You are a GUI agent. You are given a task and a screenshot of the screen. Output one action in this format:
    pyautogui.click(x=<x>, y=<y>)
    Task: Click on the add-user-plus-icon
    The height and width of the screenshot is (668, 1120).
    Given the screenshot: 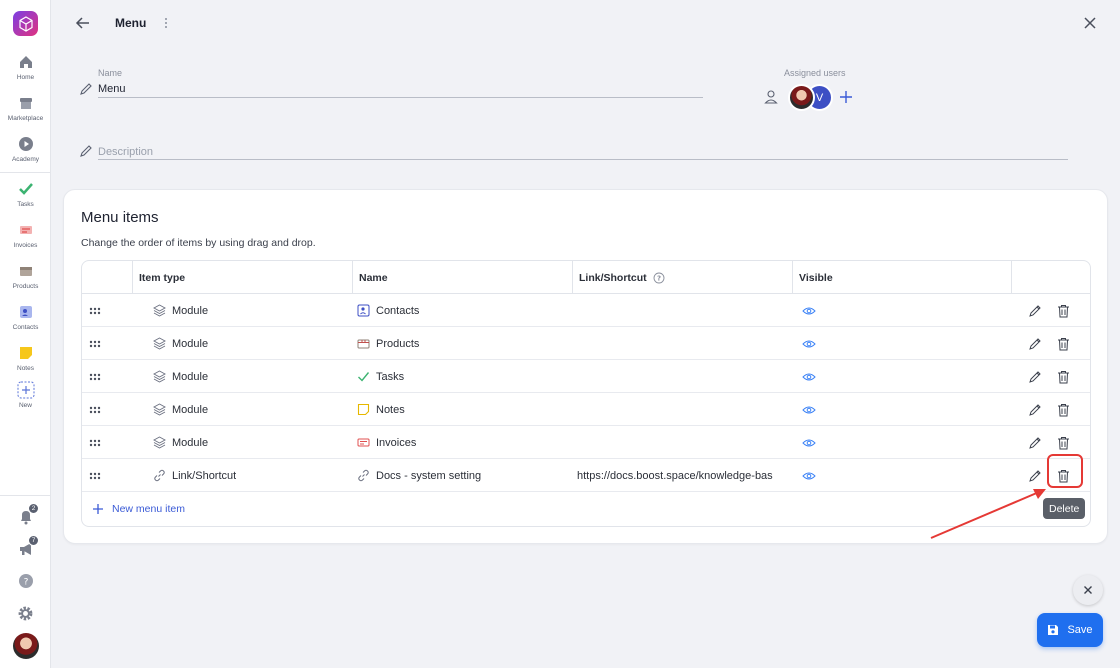 What is the action you would take?
    pyautogui.click(x=846, y=97)
    